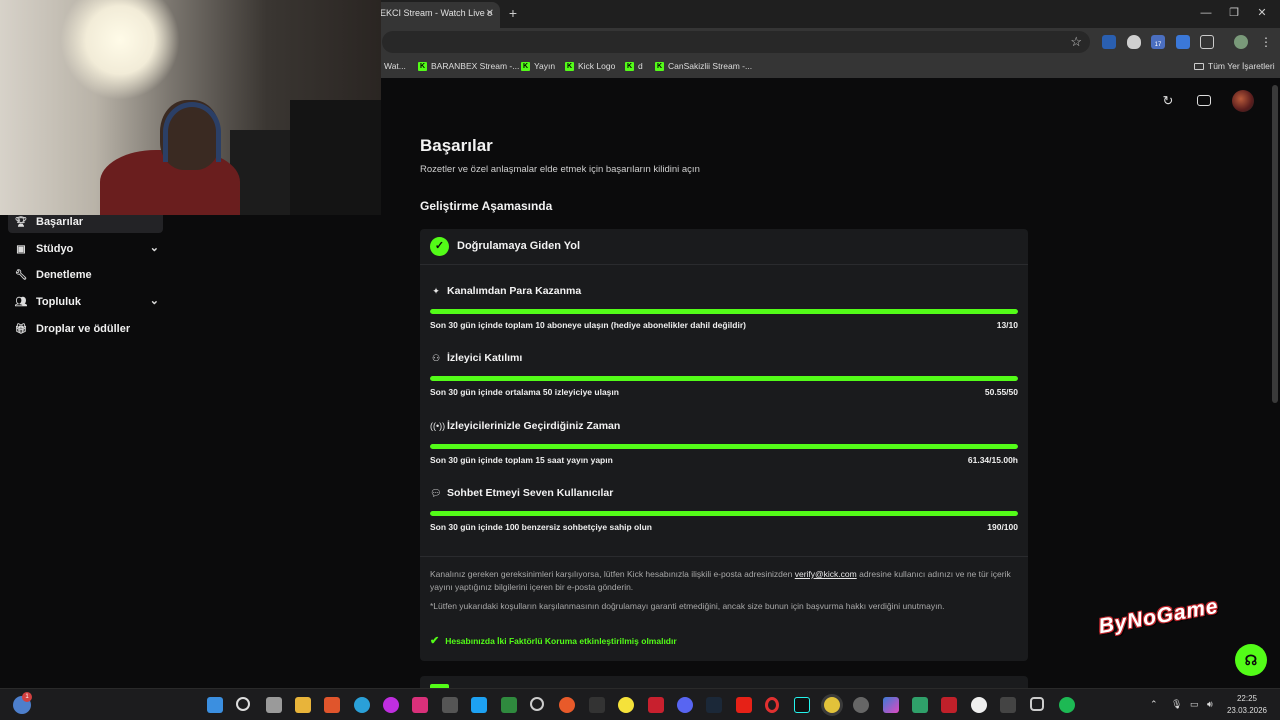  Describe the element at coordinates (85, 249) in the screenshot. I see `sidebar-item-studio: ▣ Stüdyo ⌄` at that location.